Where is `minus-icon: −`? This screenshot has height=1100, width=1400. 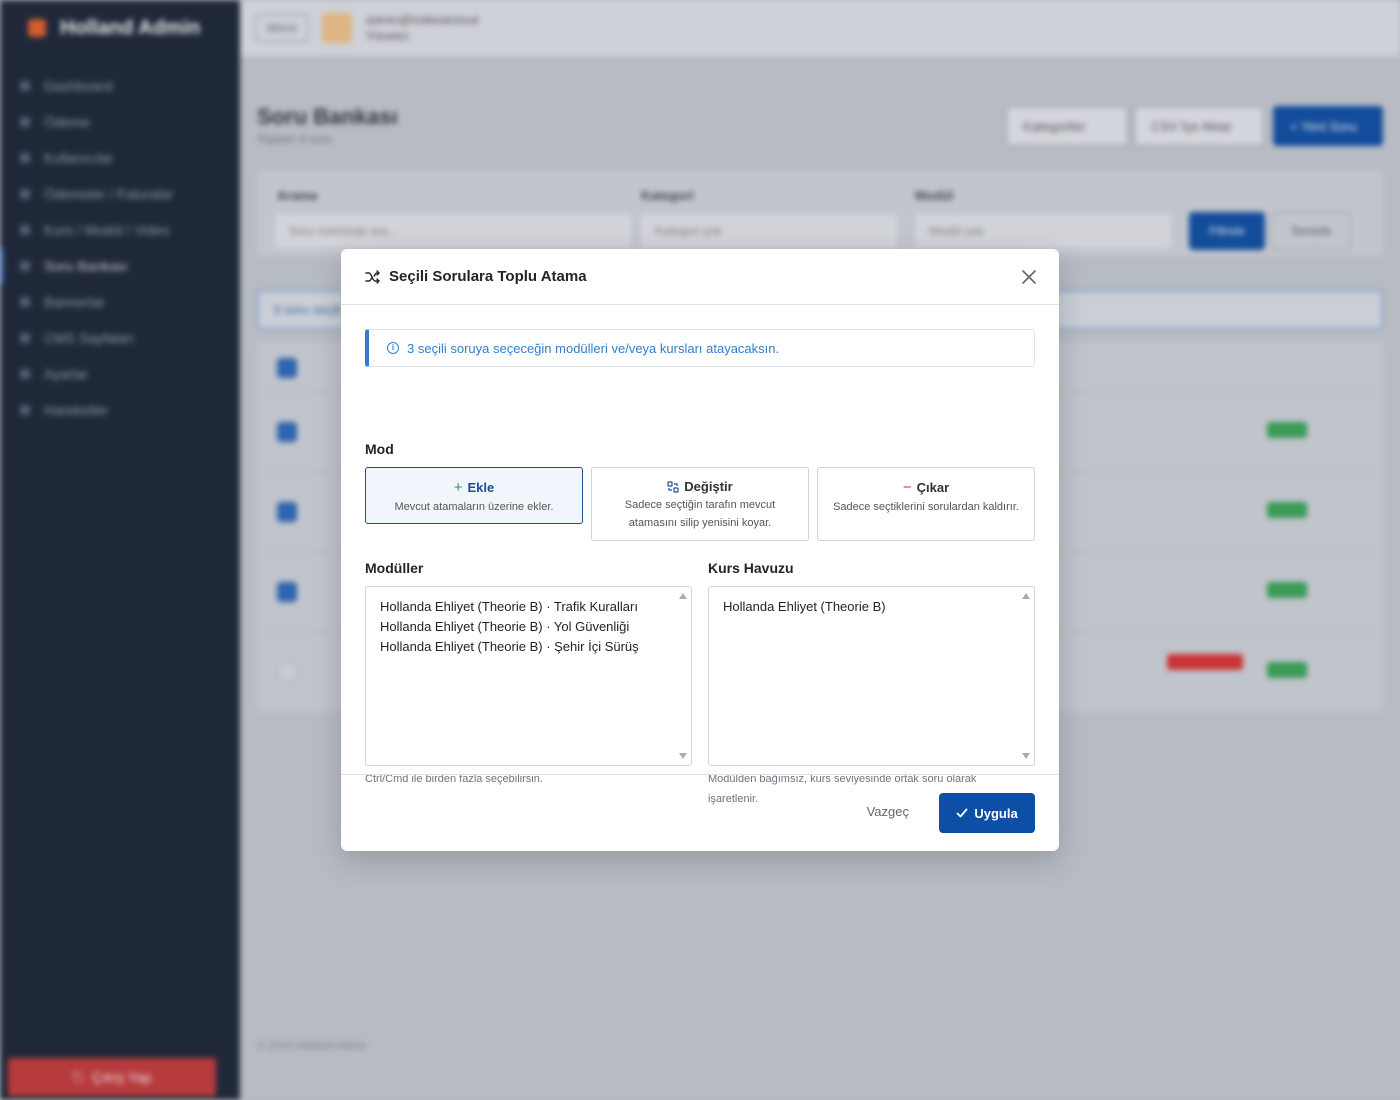 minus-icon: − is located at coordinates (907, 487).